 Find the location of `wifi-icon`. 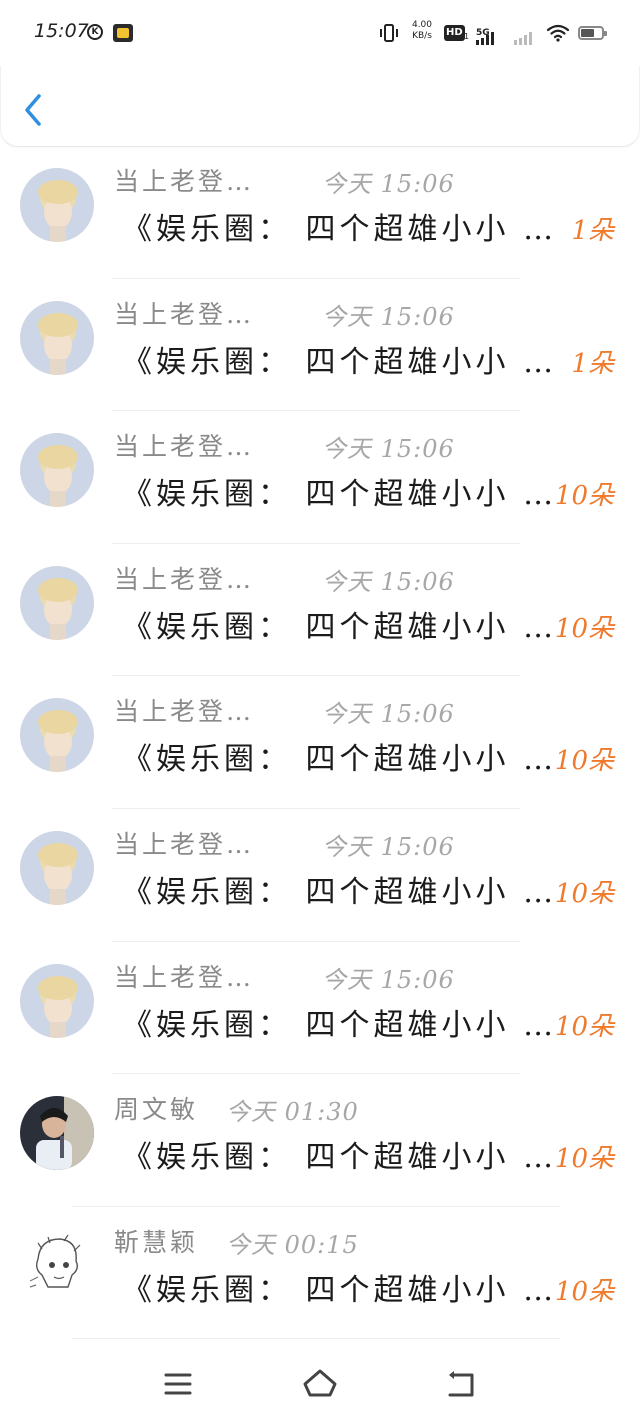

wifi-icon is located at coordinates (558, 33).